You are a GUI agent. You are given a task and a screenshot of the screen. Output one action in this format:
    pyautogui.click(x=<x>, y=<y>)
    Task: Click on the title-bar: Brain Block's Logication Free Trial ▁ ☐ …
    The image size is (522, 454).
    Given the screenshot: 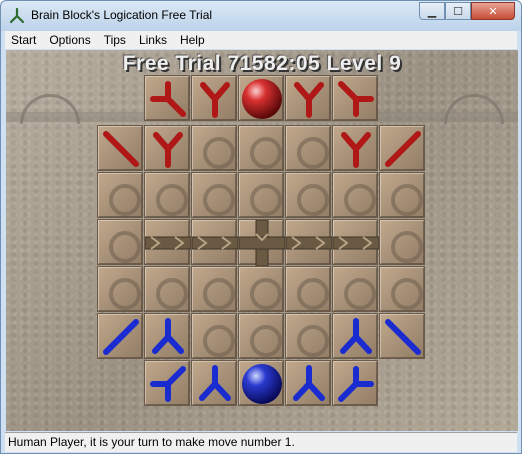 What is the action you would take?
    pyautogui.click(x=261, y=16)
    